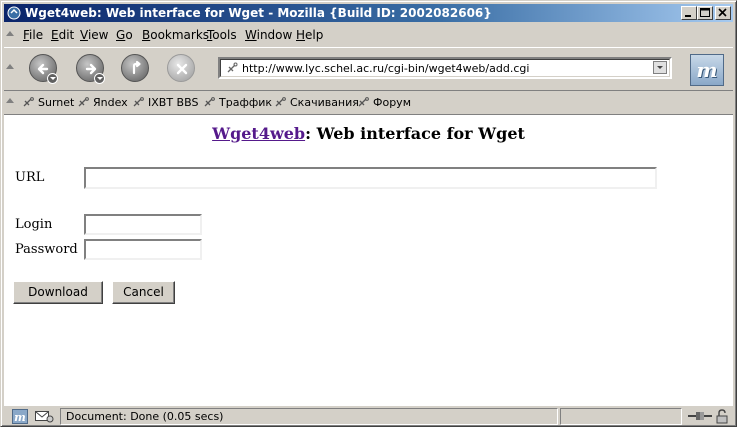 The image size is (737, 427). Describe the element at coordinates (700, 416) in the screenshot. I see `online-status-icon` at that location.